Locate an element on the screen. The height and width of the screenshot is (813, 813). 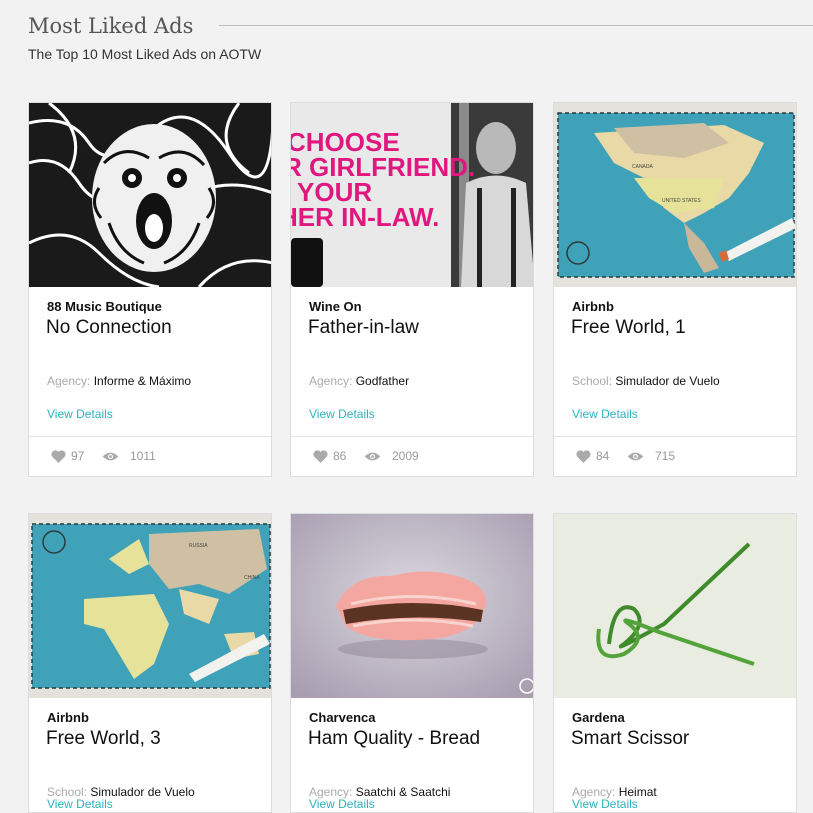
ad-stats: 97 1011 is located at coordinates (150, 456).